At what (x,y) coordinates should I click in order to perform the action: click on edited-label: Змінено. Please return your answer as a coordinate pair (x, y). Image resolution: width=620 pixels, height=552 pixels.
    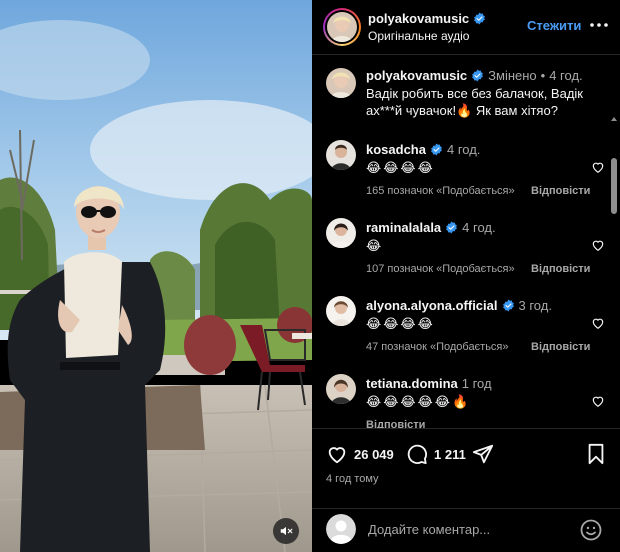
    Looking at the image, I should click on (512, 75).